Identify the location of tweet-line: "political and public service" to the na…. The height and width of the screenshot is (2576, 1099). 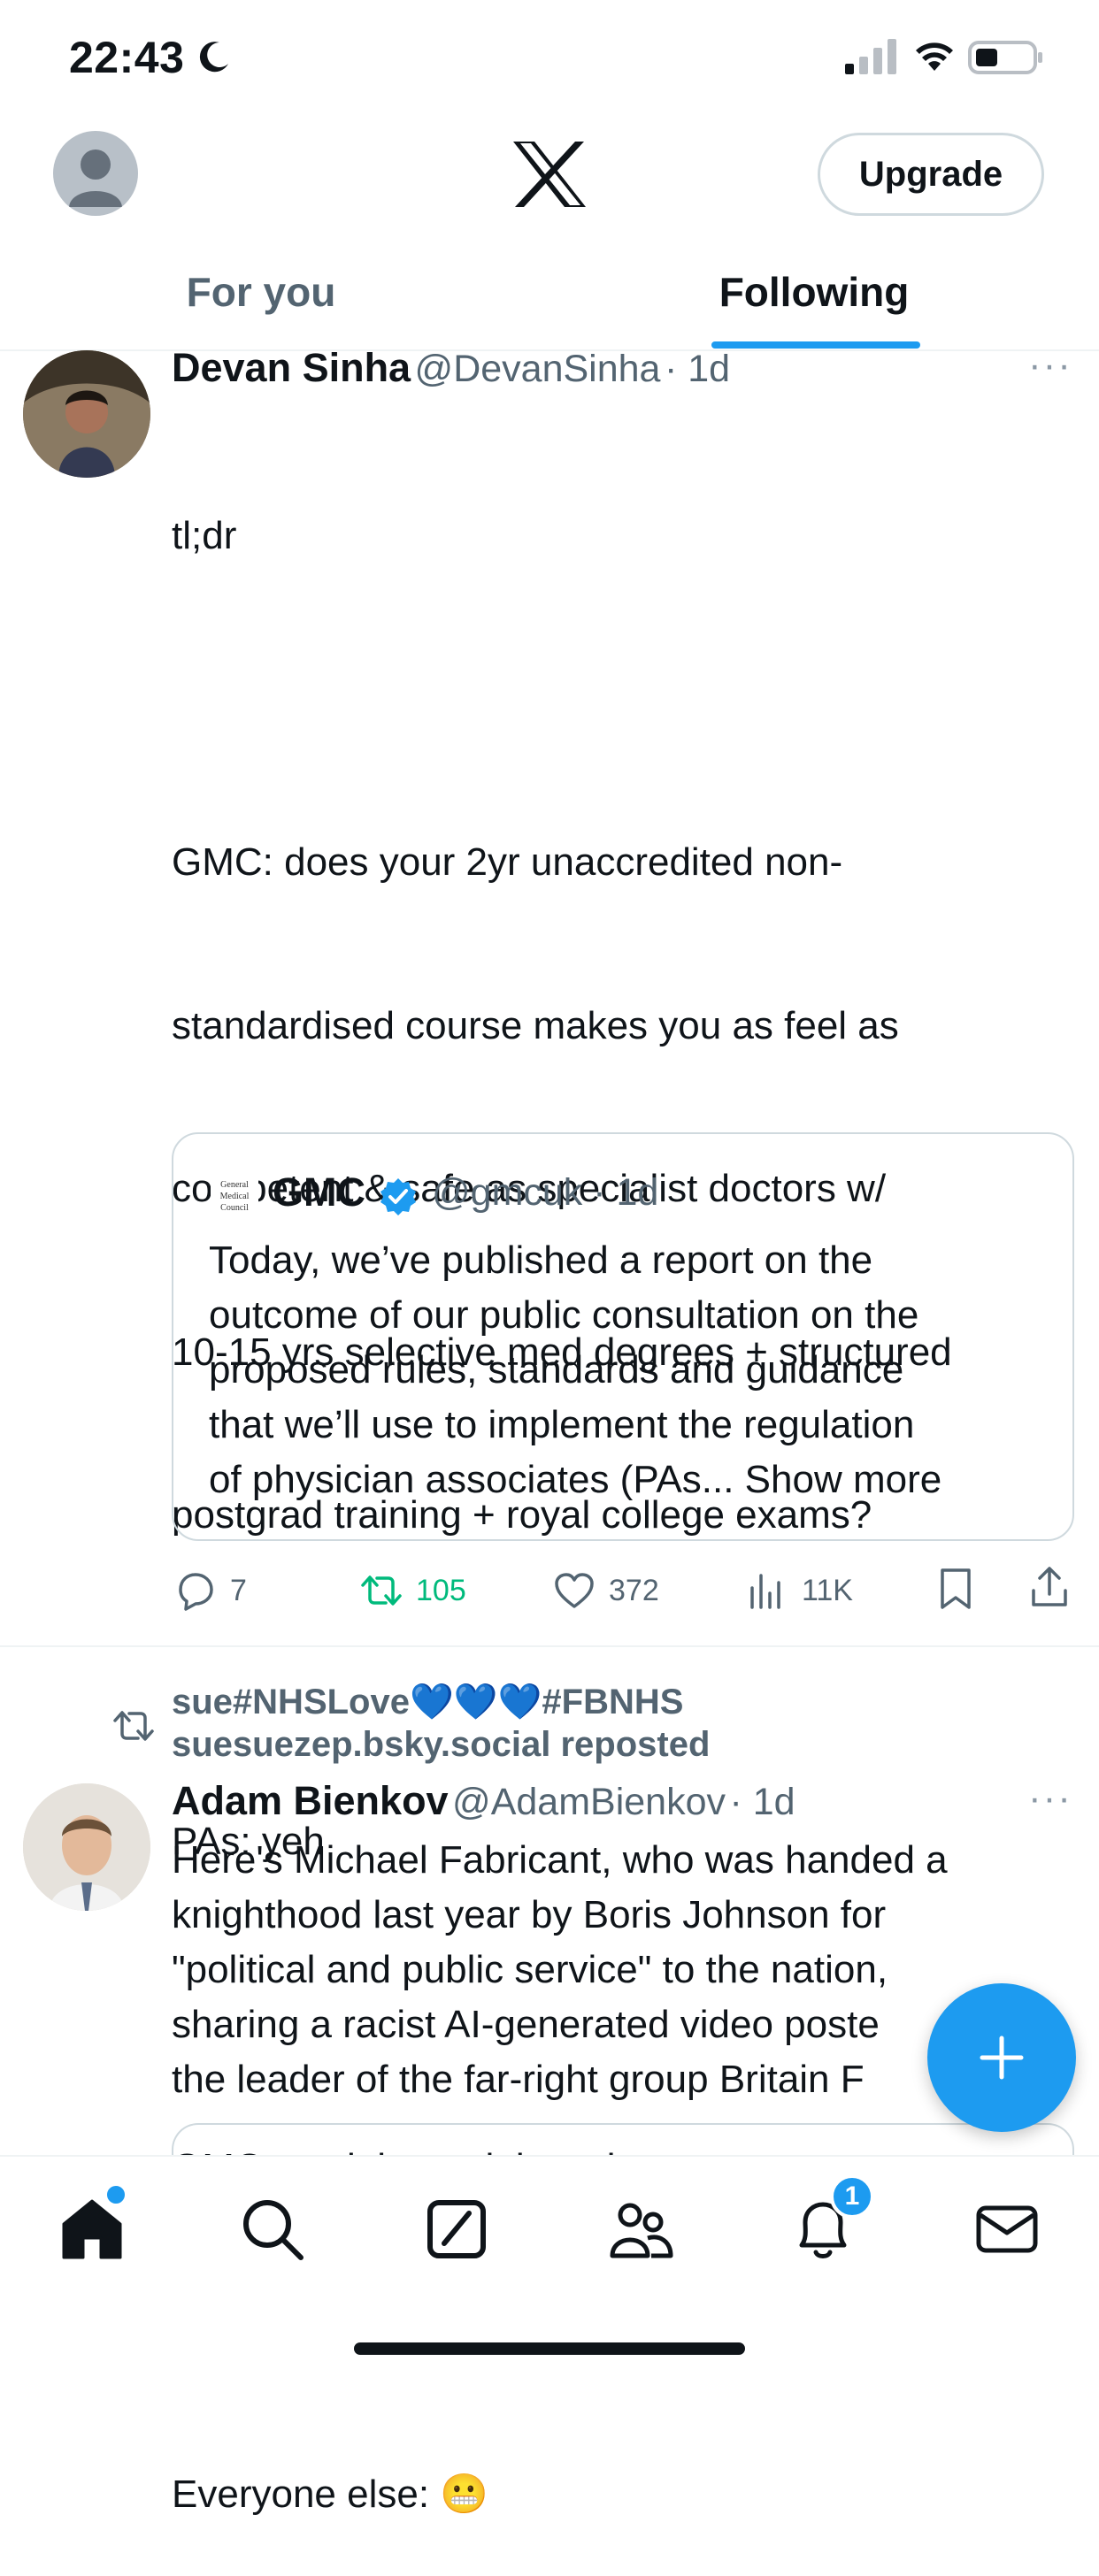
(530, 1969).